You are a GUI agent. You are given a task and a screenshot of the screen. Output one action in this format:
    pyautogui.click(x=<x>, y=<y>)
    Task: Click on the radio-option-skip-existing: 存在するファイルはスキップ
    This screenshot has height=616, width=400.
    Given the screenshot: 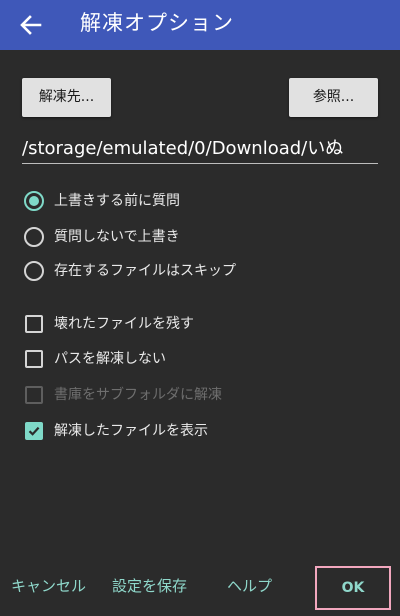 What is the action you would take?
    pyautogui.click(x=182, y=271)
    